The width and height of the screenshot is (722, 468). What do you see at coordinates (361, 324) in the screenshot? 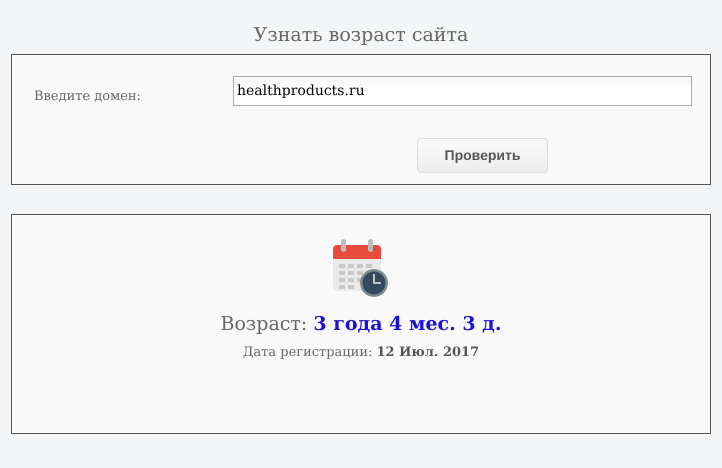
I see `age-text: Возраст: 3 года 4 мес. 3 д.` at bounding box center [361, 324].